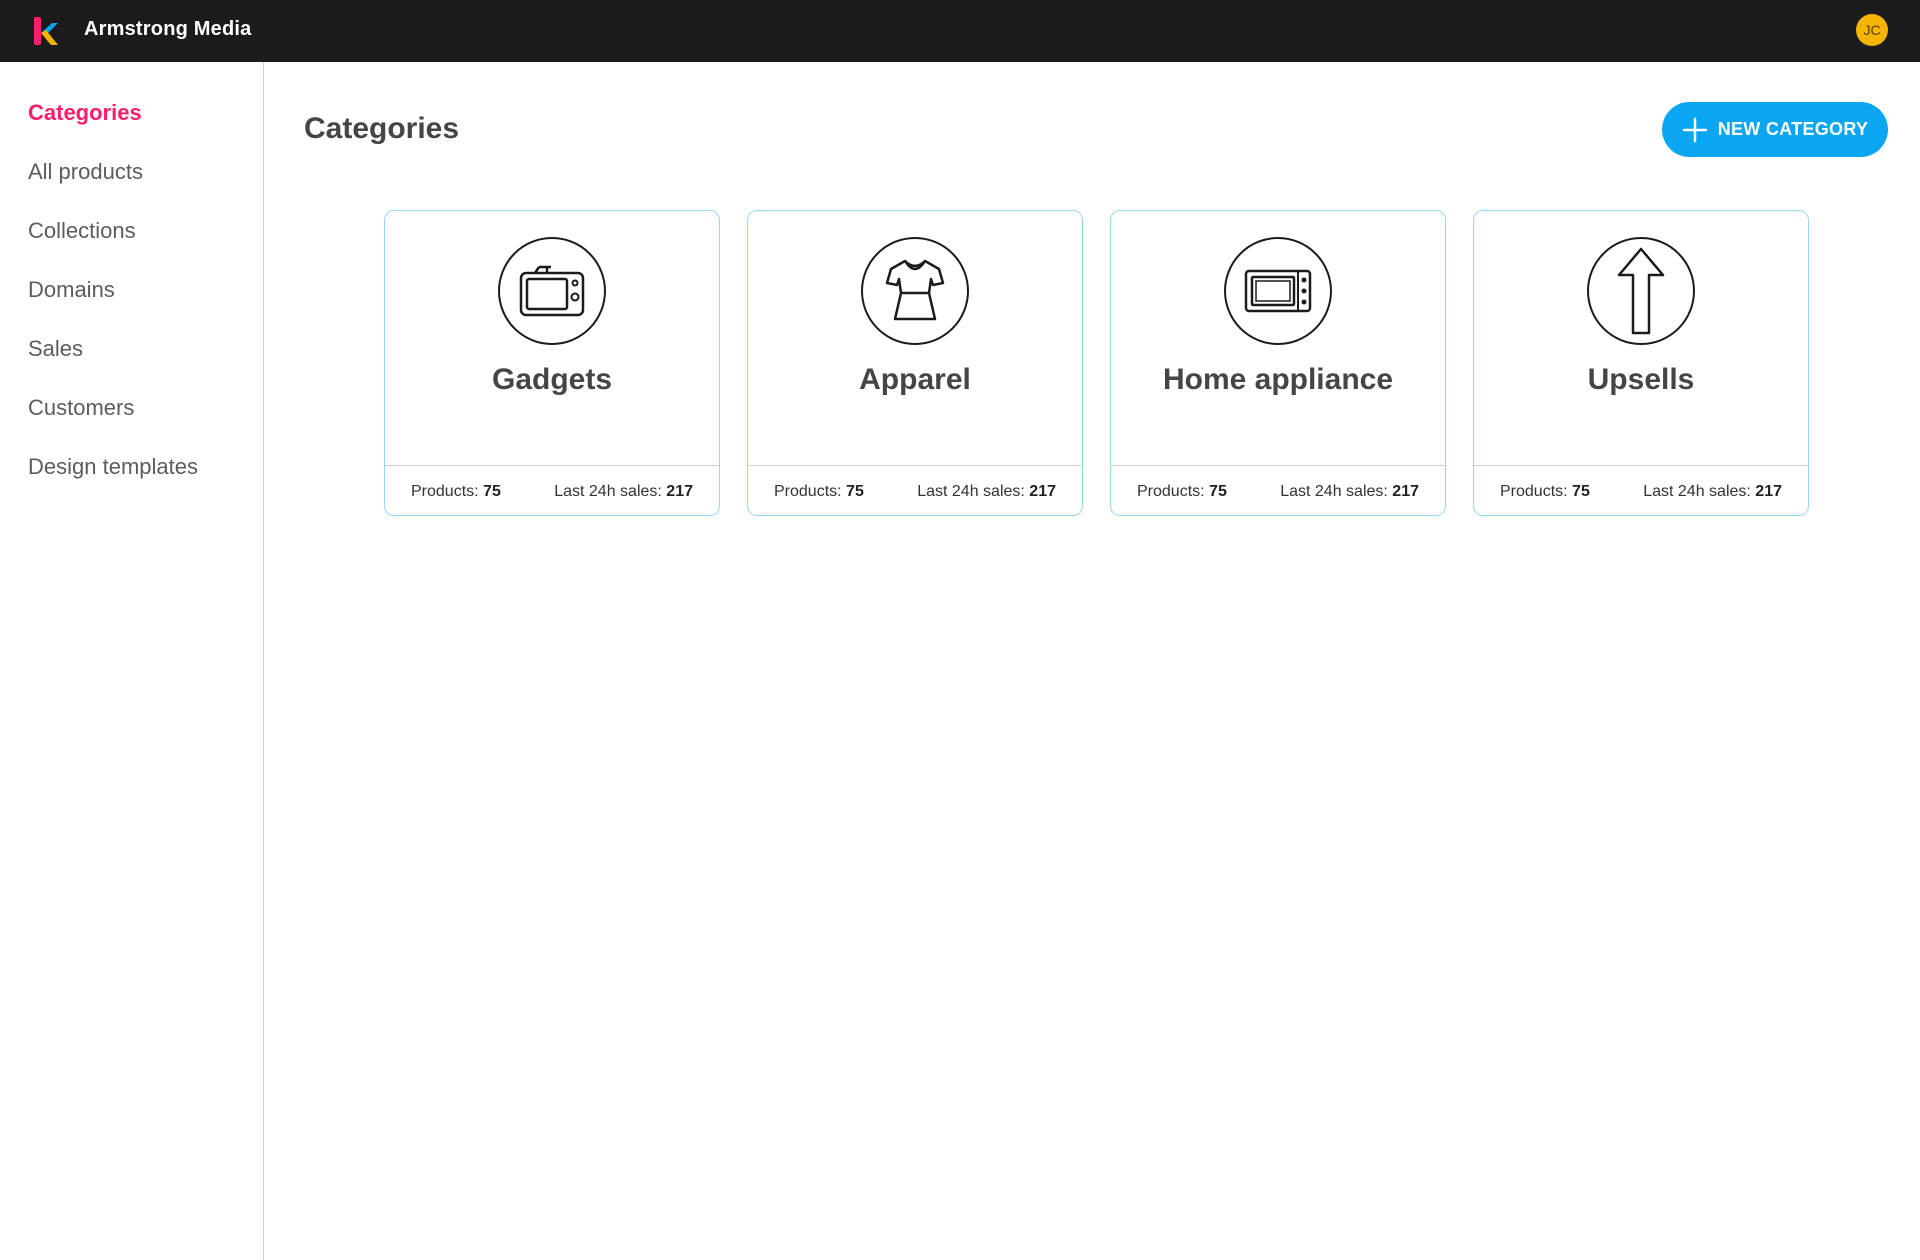 The width and height of the screenshot is (1920, 1260). I want to click on category-card-upsells: Upsells Products: 75 Last 24h sales: 217, so click(1641, 363).